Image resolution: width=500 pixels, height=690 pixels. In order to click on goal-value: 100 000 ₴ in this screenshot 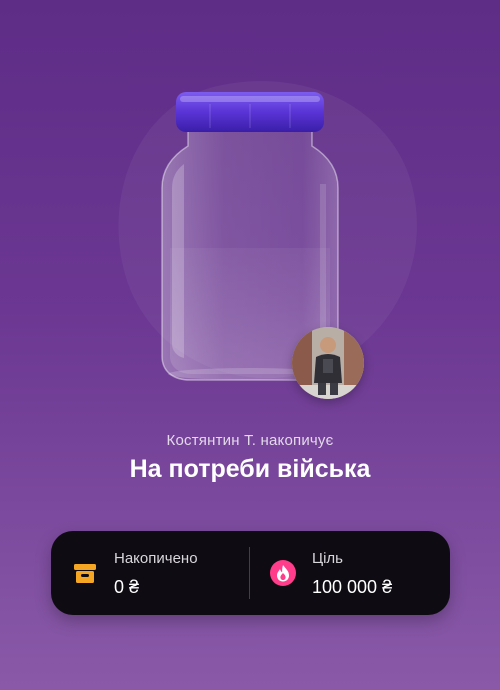, I will do `click(352, 587)`.